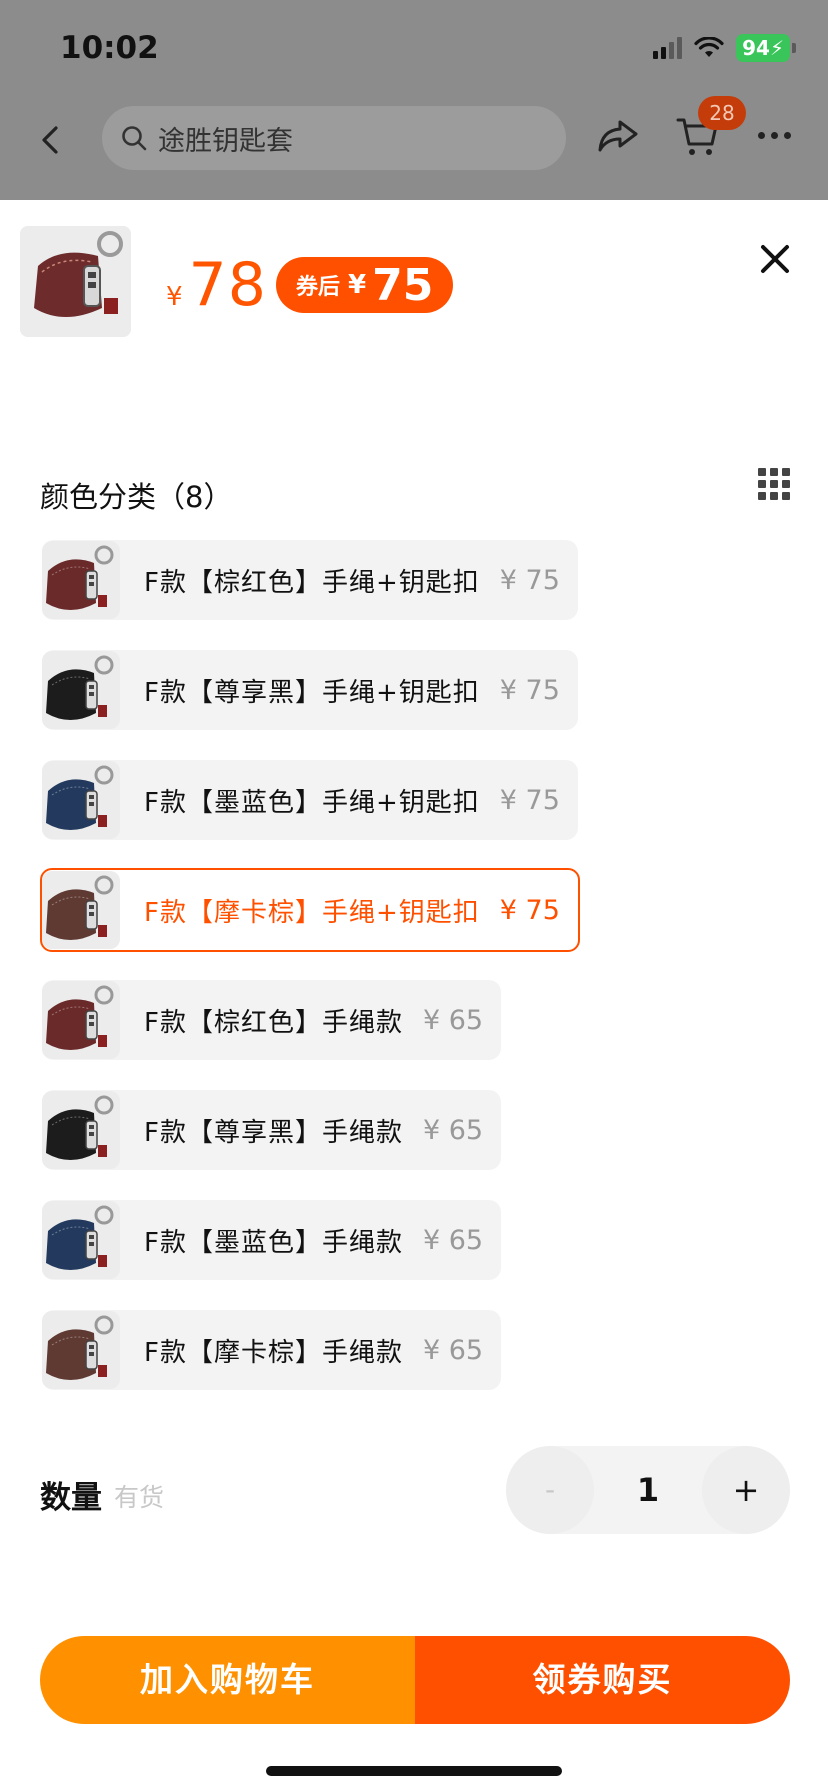  I want to click on variant-option: F款【棕红色】手绳款 ¥ 65, so click(272, 1020).